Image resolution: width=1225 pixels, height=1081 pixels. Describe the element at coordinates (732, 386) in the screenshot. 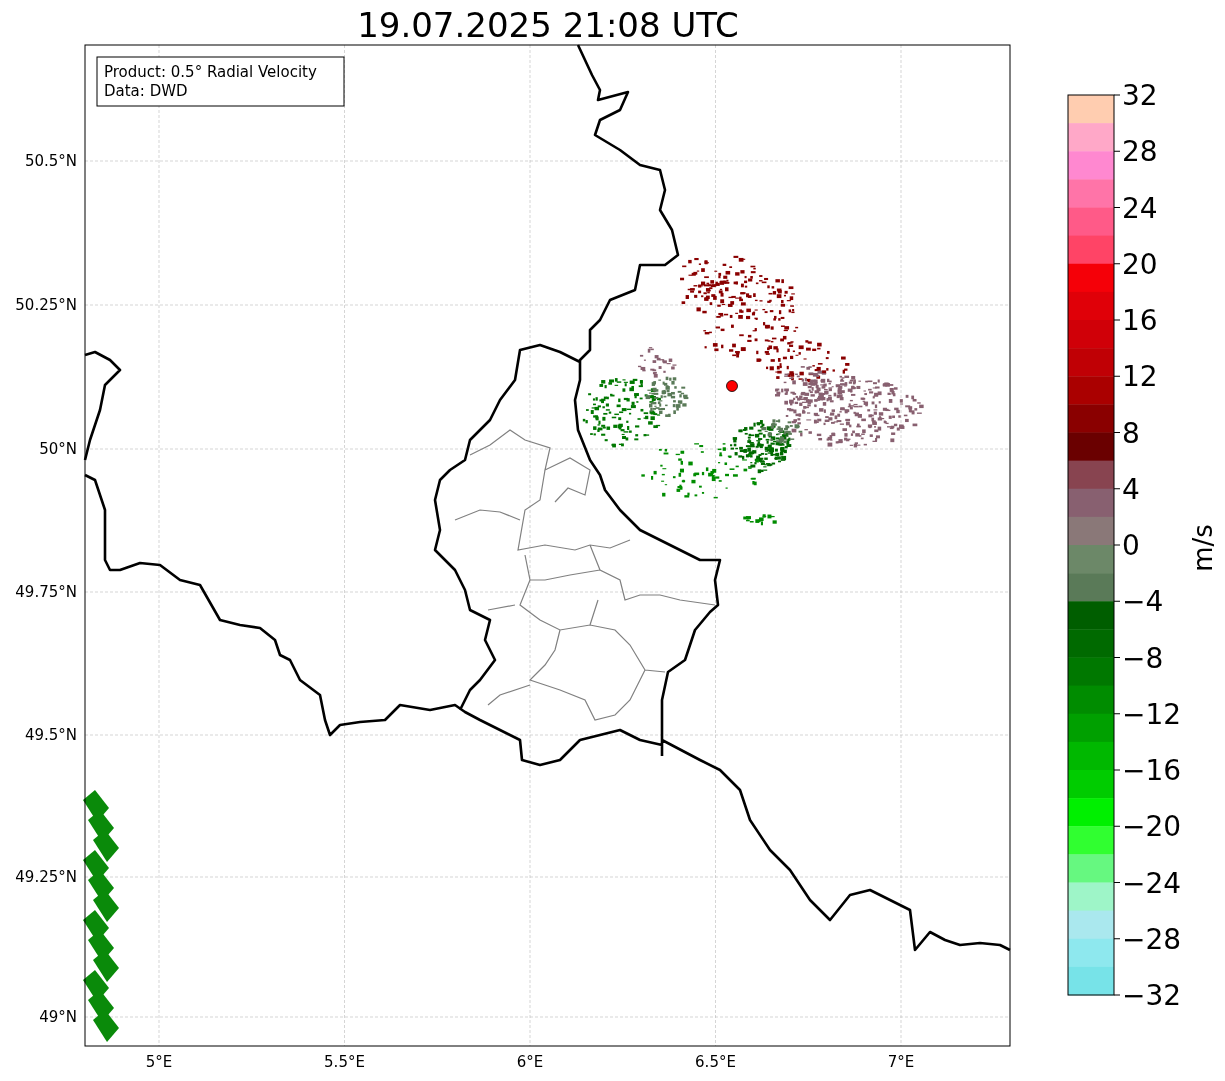

I see `radar-site-marker` at that location.